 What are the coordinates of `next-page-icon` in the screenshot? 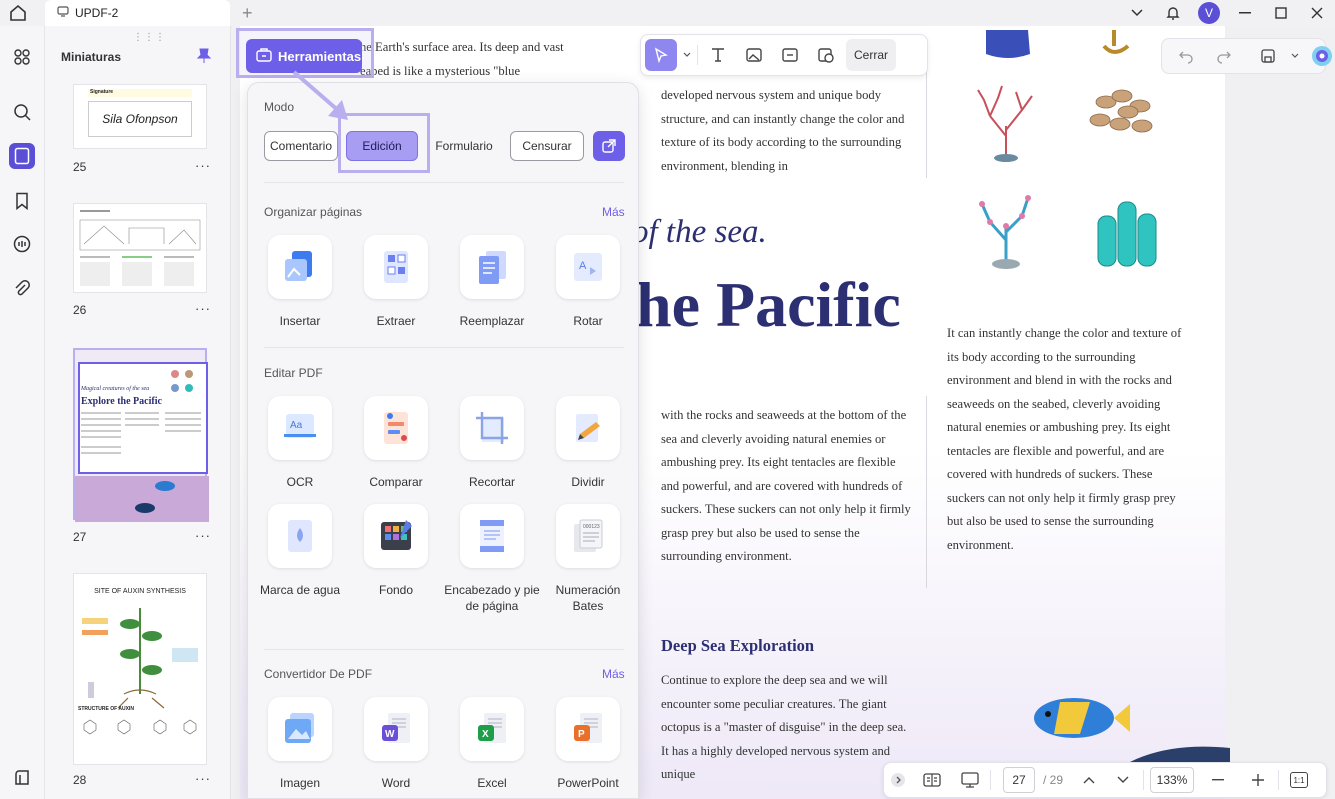 It's located at (1123, 780).